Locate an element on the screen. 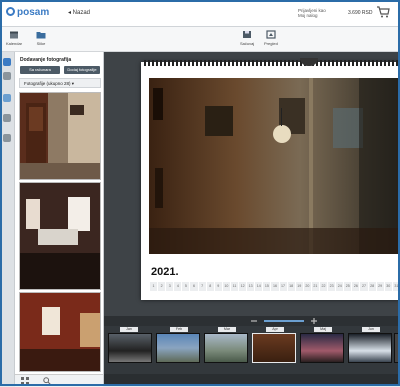 The width and height of the screenshot is (400, 387). calendar-day-cell: 9 is located at coordinates (218, 286).